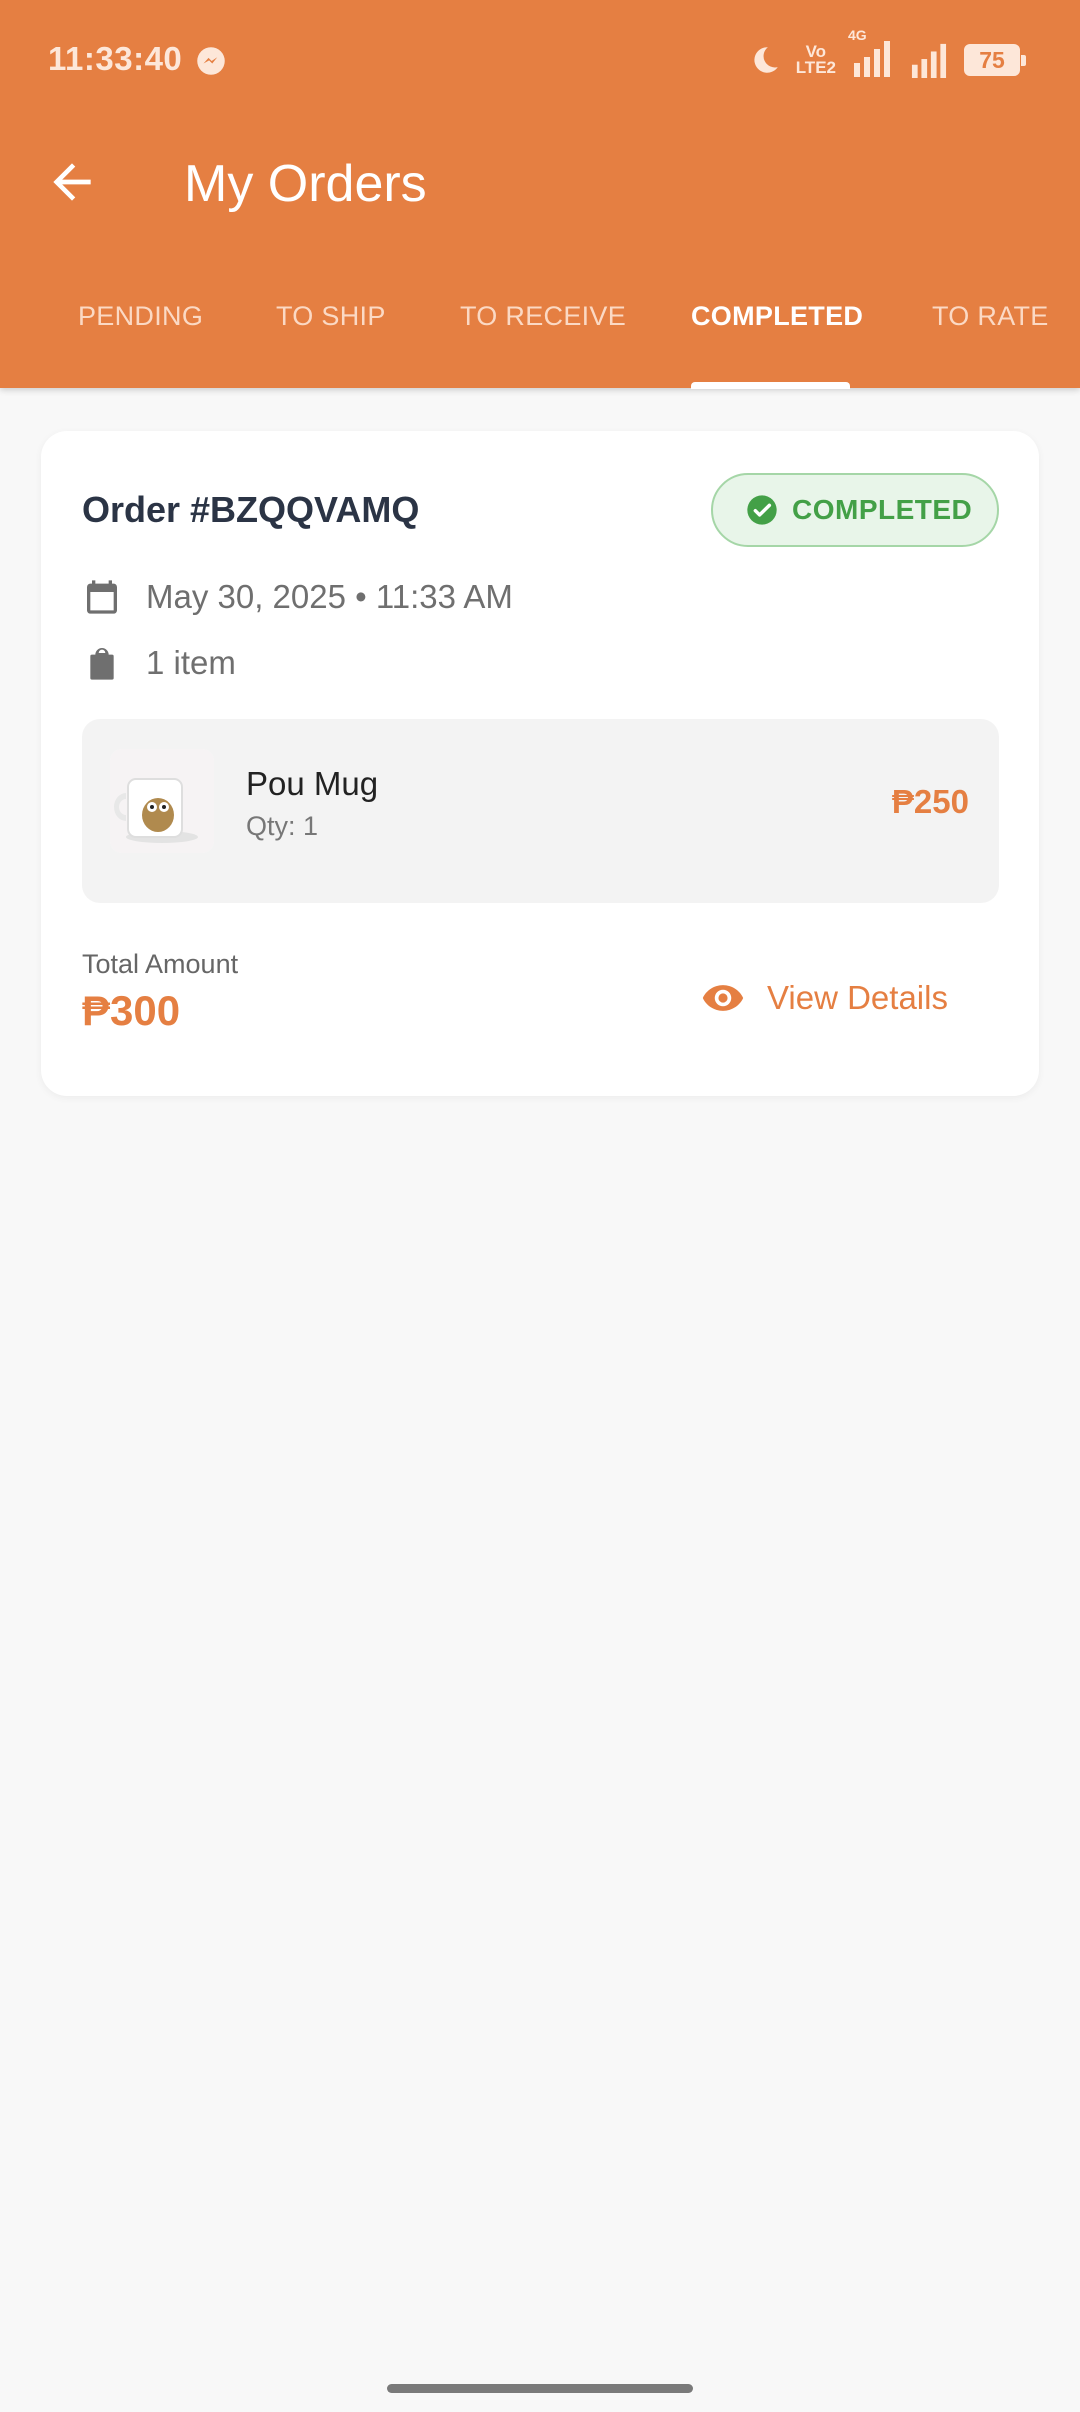 The height and width of the screenshot is (2412, 1080). Describe the element at coordinates (282, 826) in the screenshot. I see `product-qty: Qty: 1` at that location.